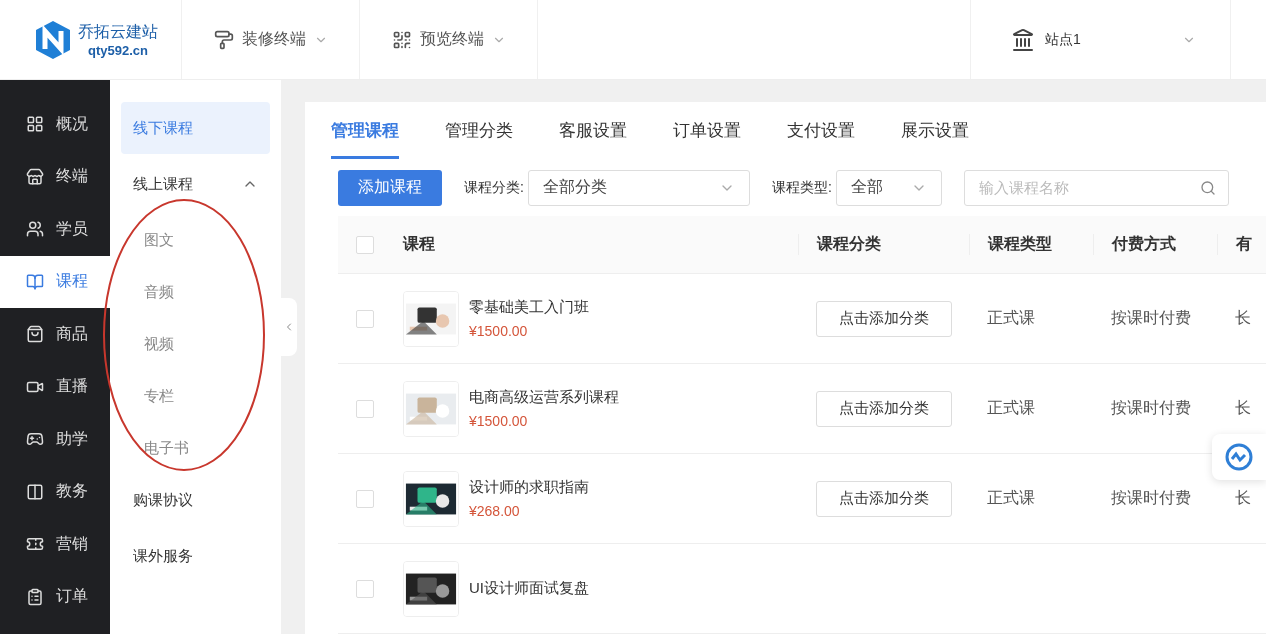 The image size is (1266, 634). I want to click on brand-name: 乔拓云建站, so click(118, 31).